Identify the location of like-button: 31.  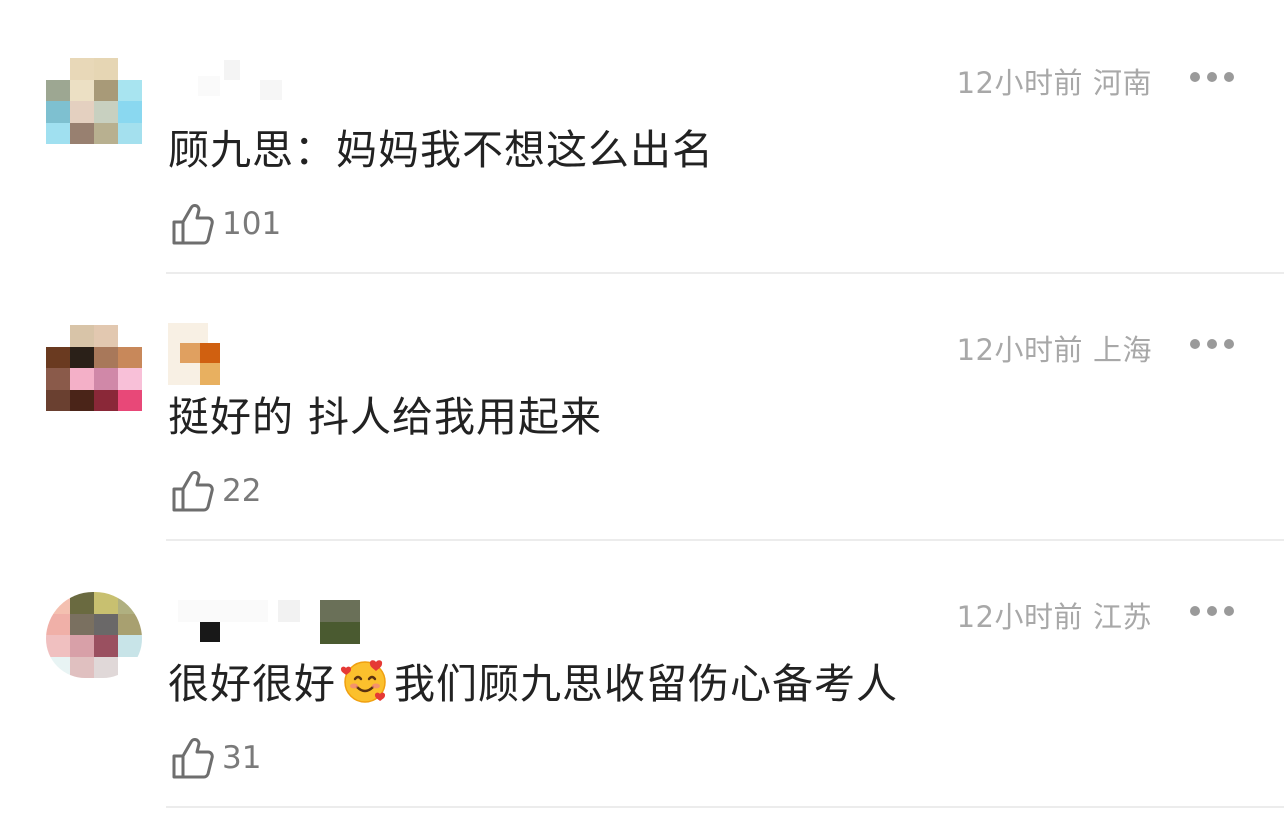
(215, 758).